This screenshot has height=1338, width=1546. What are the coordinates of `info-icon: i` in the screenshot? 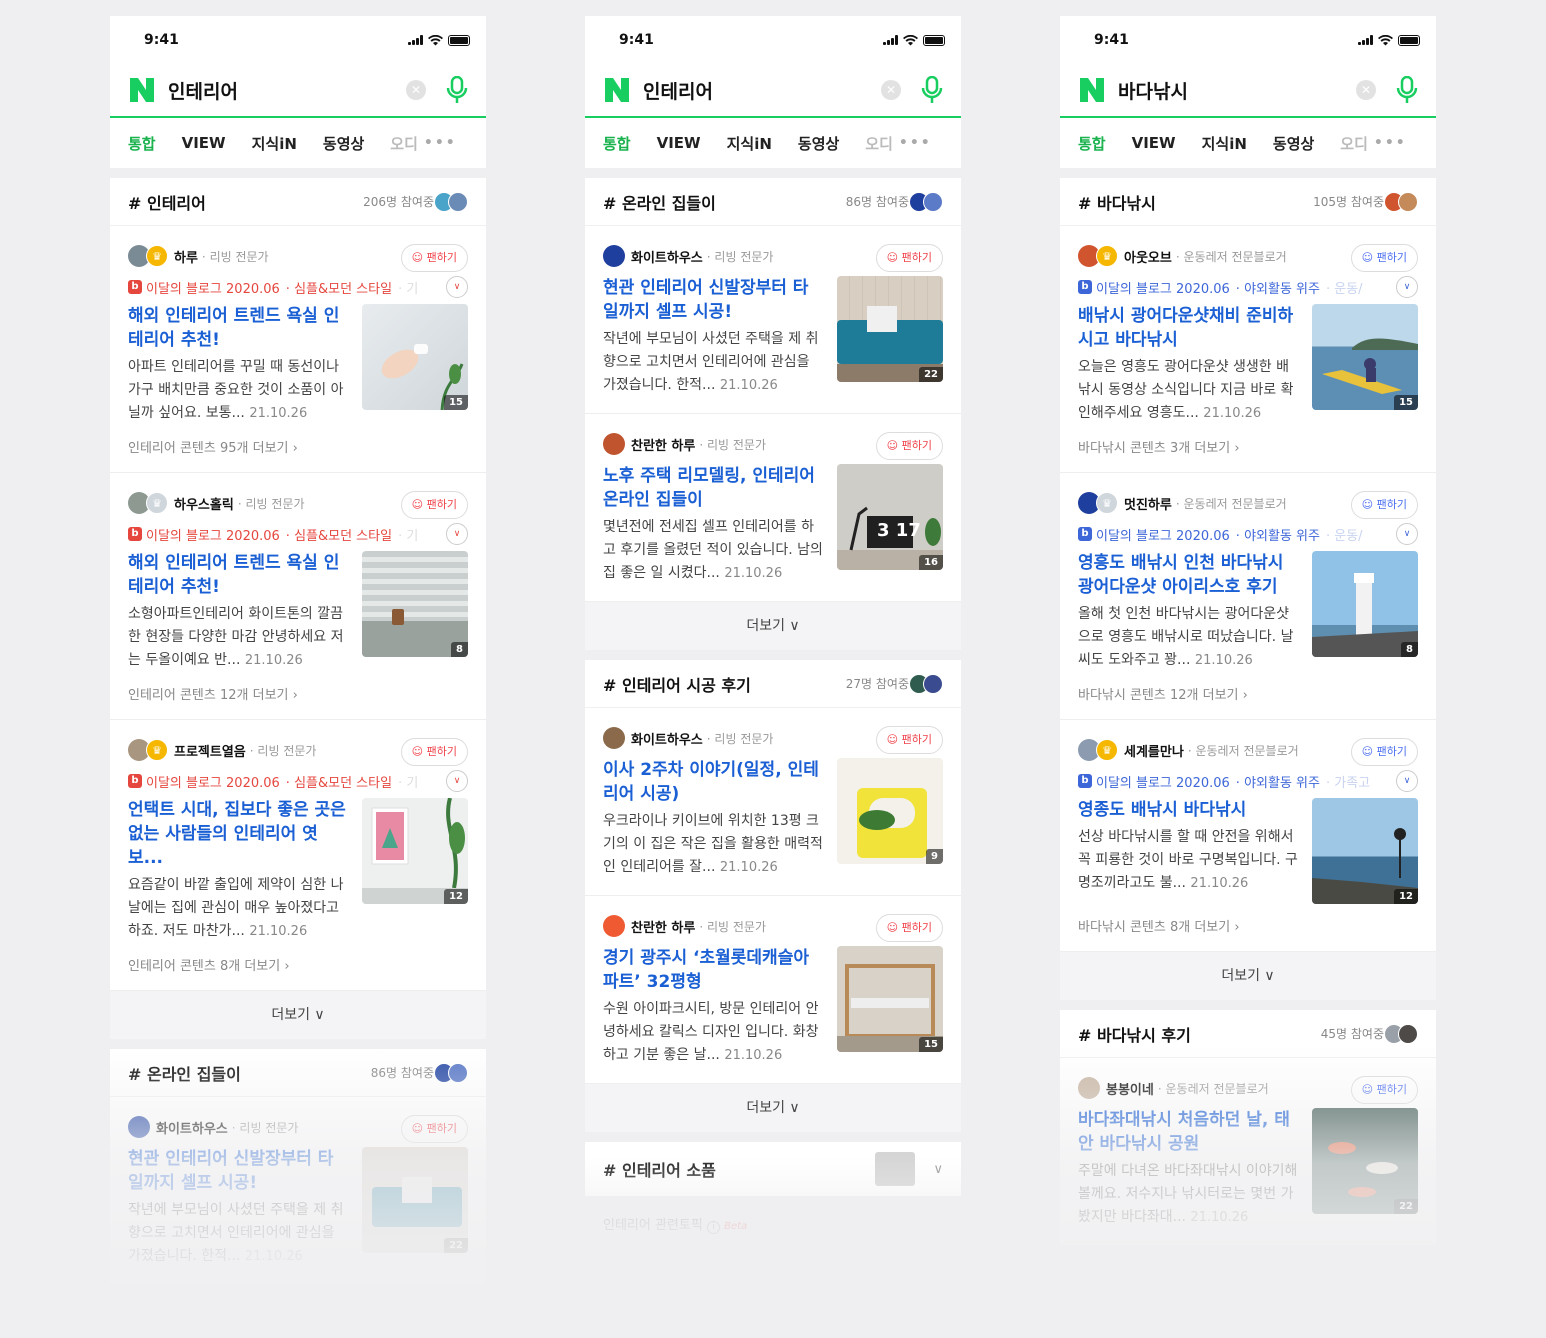 It's located at (713, 1227).